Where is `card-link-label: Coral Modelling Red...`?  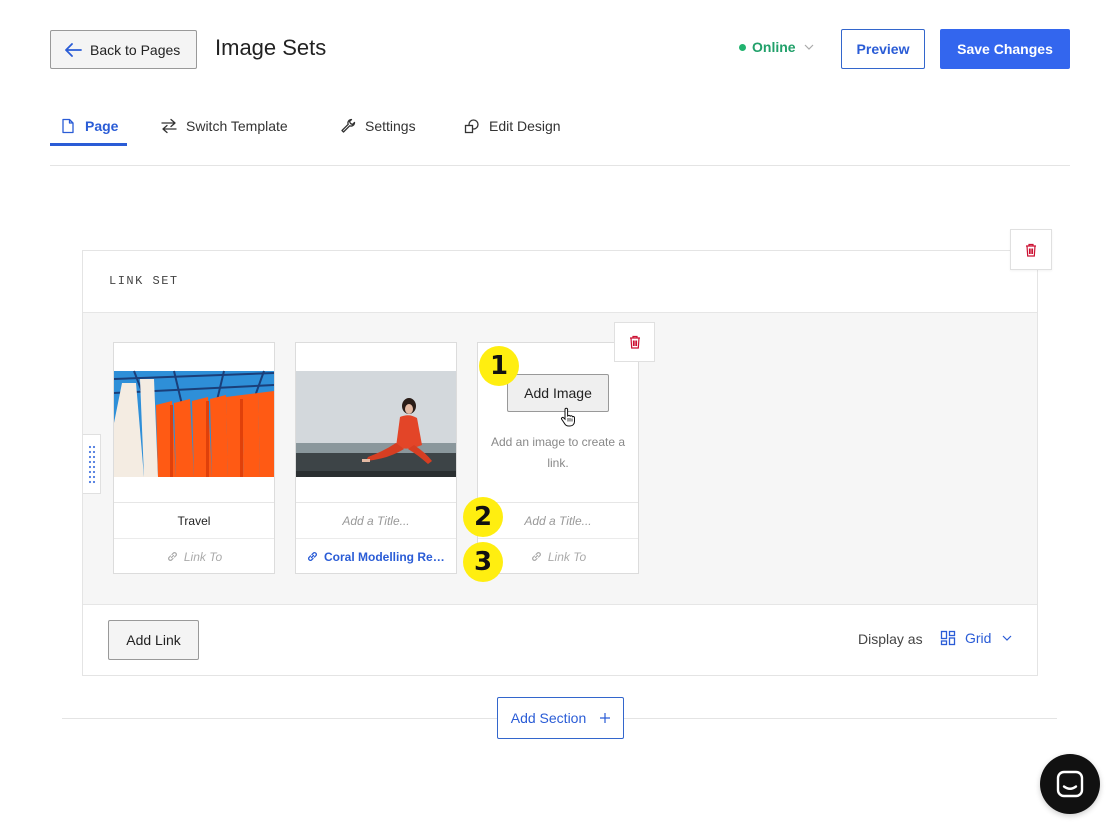 card-link-label: Coral Modelling Red... is located at coordinates (385, 556).